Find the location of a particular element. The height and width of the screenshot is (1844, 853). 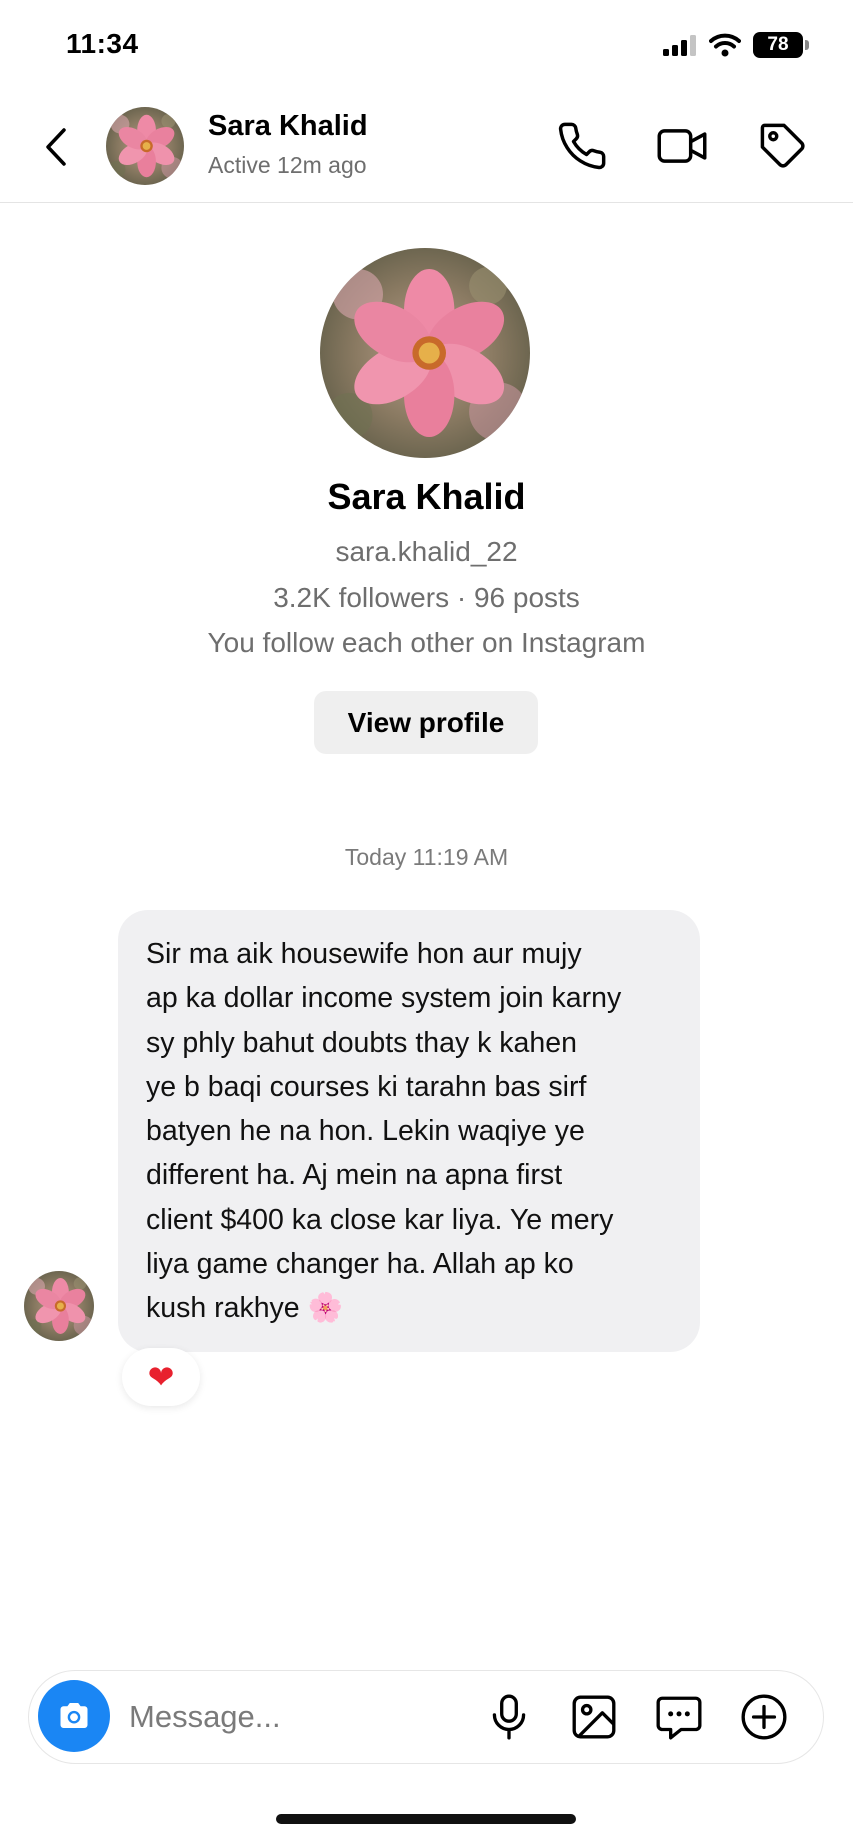

heart-reaction: ❤ is located at coordinates (161, 1377).